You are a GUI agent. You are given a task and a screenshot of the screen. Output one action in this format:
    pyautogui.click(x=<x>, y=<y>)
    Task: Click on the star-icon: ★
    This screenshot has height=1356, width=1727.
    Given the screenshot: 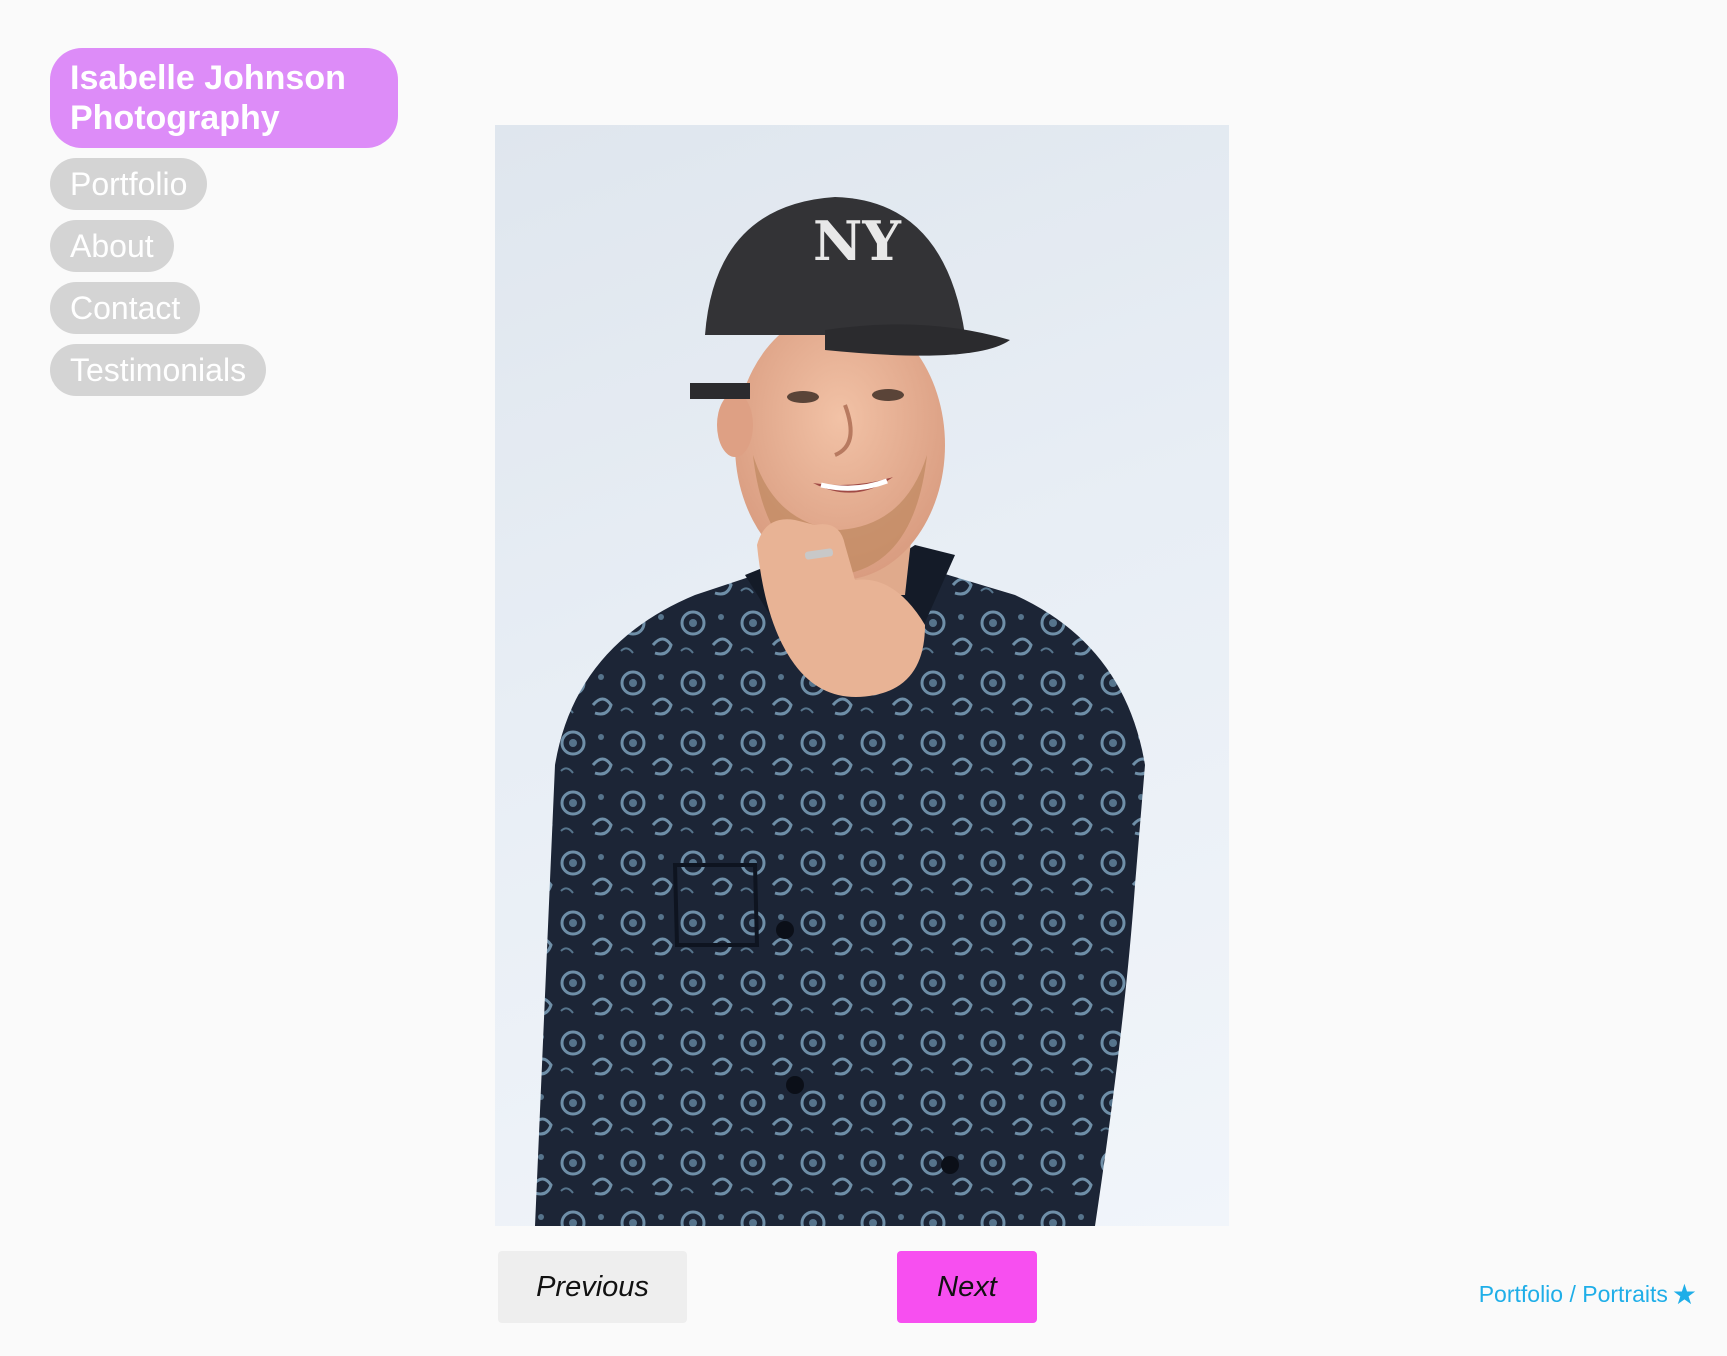 What is the action you would take?
    pyautogui.click(x=1684, y=1294)
    